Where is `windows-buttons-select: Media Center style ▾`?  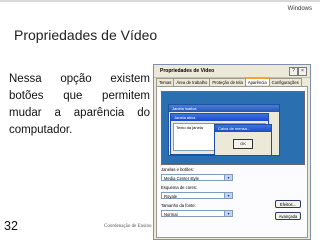
windows-buttons-select: Media Center style ▾ is located at coordinates (197, 177).